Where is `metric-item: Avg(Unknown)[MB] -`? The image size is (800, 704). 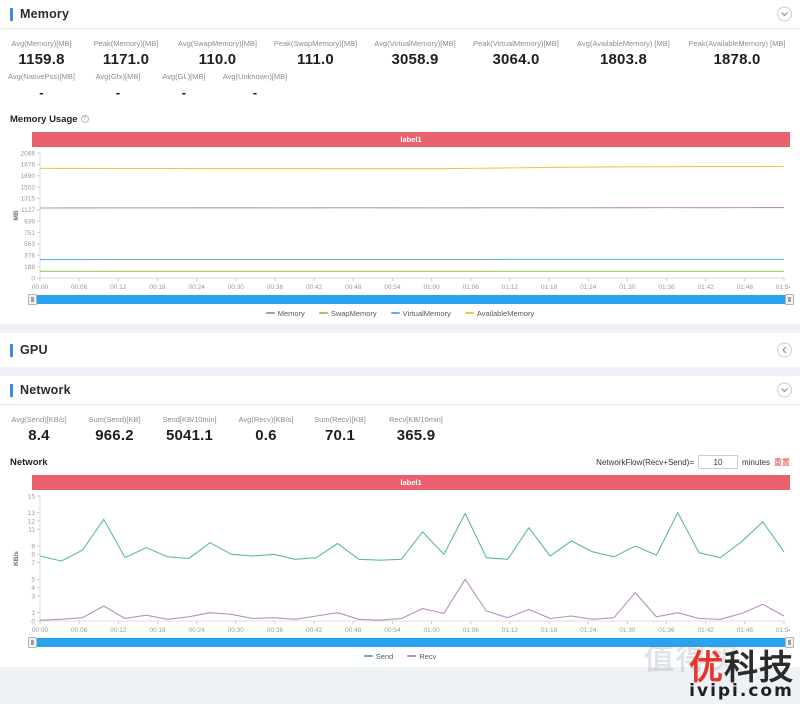 metric-item: Avg(Unknown)[MB] - is located at coordinates (255, 87).